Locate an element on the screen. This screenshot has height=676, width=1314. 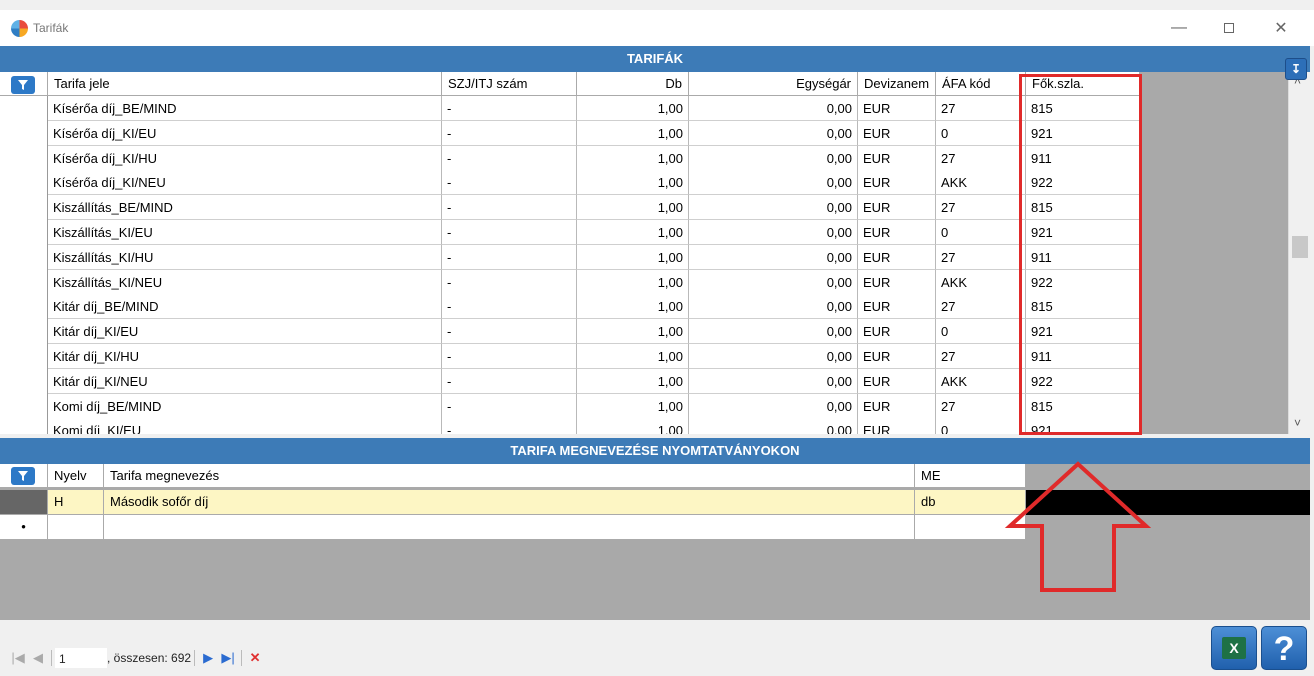
table-row: Komi díj_BE/MIND -1,00 0,00 EUR 27 815 is located at coordinates (594, 406).